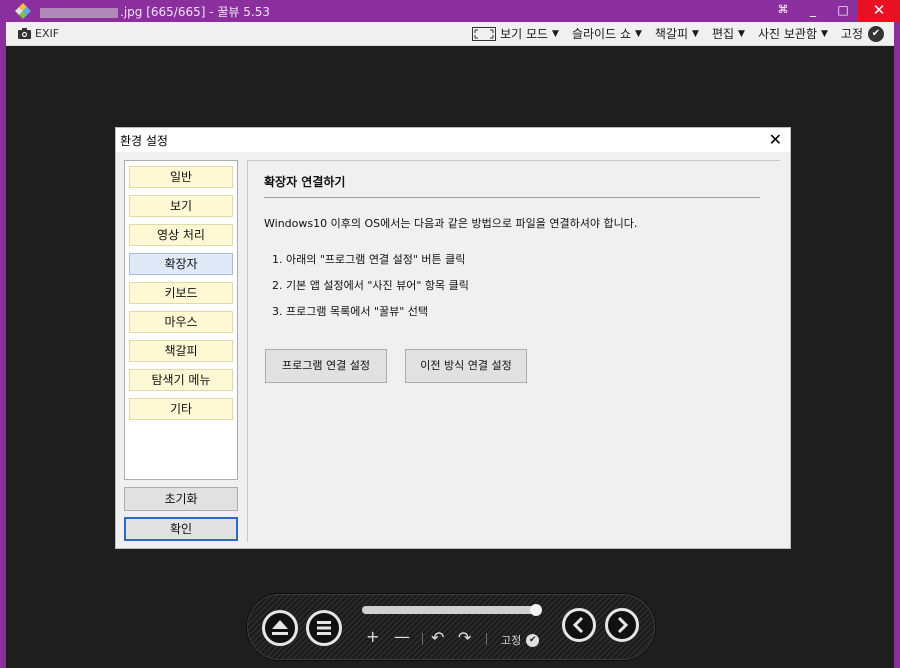 This screenshot has height=668, width=900. Describe the element at coordinates (515, 33) in the screenshot. I see `menu-view-mode: 보기 모드 ▼` at that location.